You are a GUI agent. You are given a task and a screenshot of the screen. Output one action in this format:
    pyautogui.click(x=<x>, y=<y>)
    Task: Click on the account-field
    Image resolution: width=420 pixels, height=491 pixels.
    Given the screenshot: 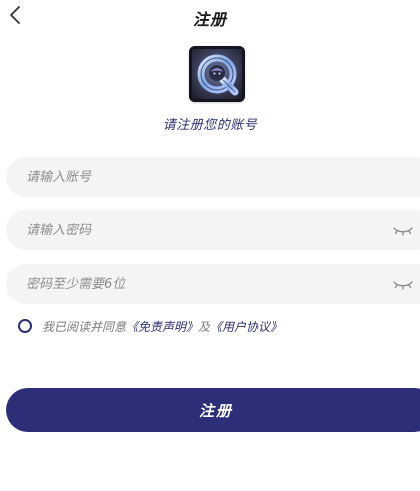 What is the action you would take?
    pyautogui.click(x=213, y=177)
    